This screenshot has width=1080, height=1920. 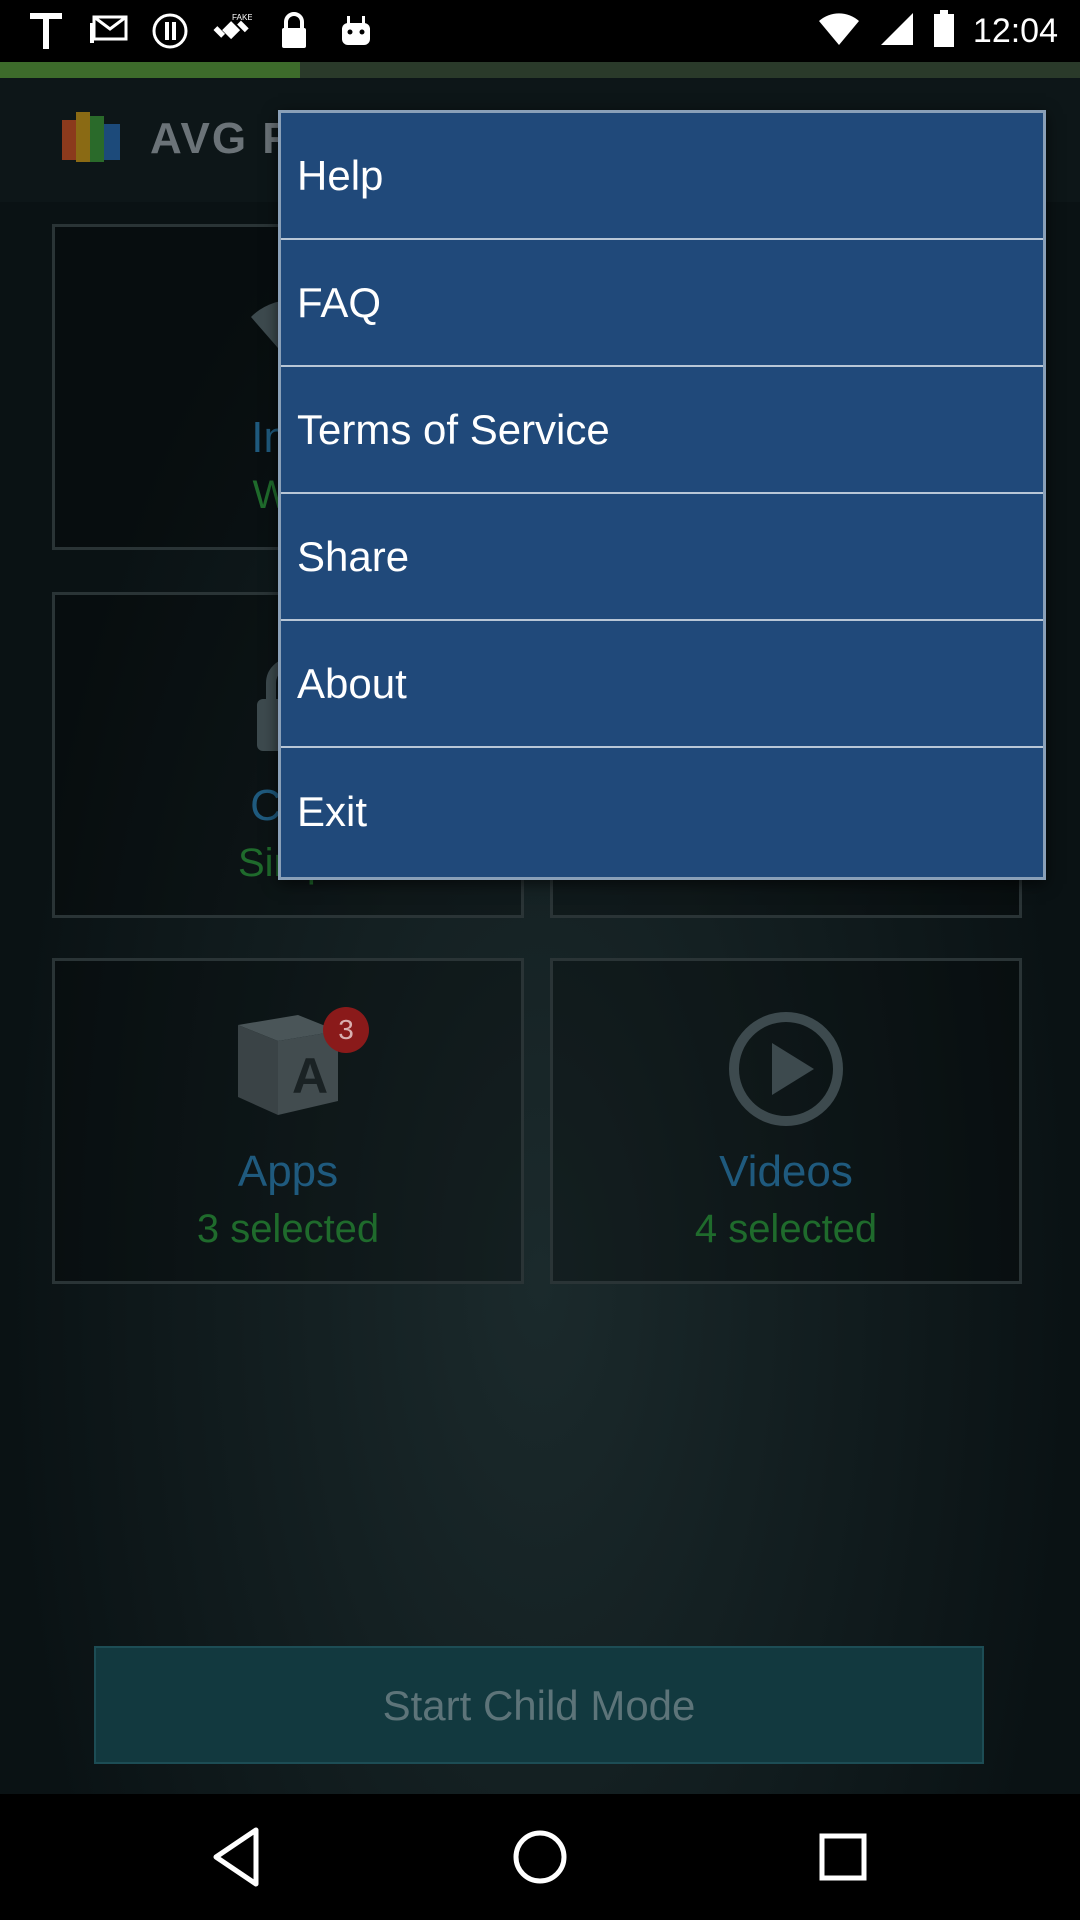 What do you see at coordinates (288, 1171) in the screenshot?
I see `tile-title: Apps` at bounding box center [288, 1171].